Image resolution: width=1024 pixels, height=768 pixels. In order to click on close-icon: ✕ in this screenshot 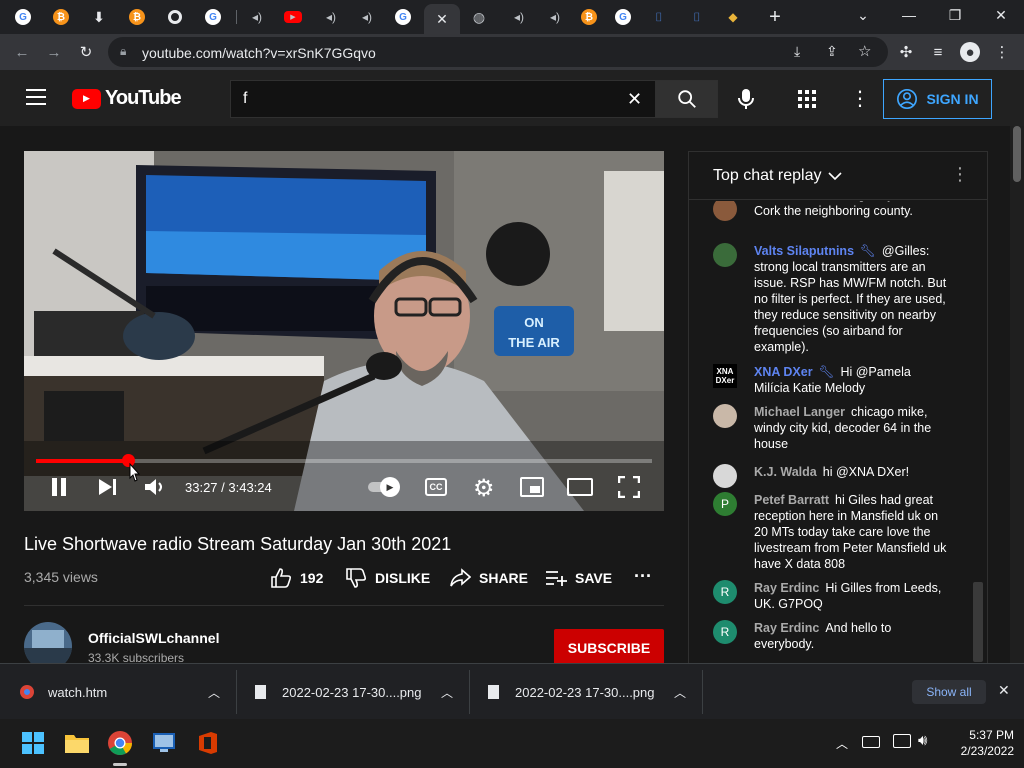, I will do `click(442, 19)`.